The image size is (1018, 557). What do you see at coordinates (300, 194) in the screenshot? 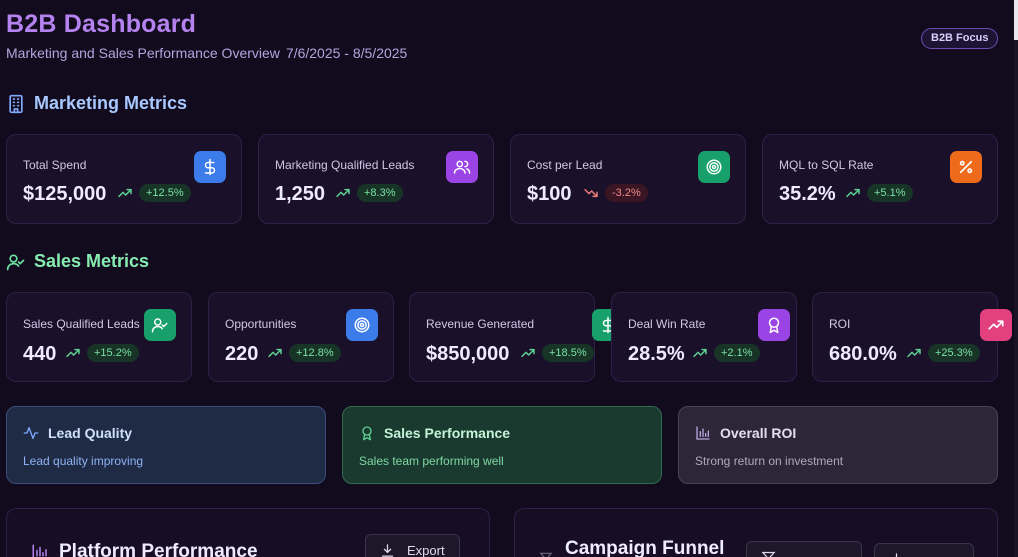
I see `metric-value: 1,250` at bounding box center [300, 194].